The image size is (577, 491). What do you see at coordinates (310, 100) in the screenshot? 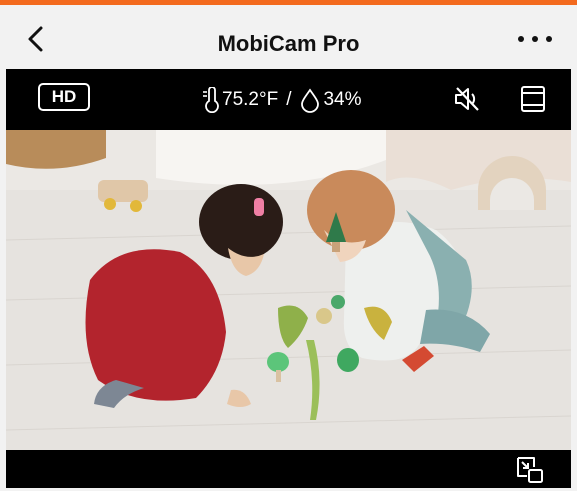
I see `droplet-icon` at bounding box center [310, 100].